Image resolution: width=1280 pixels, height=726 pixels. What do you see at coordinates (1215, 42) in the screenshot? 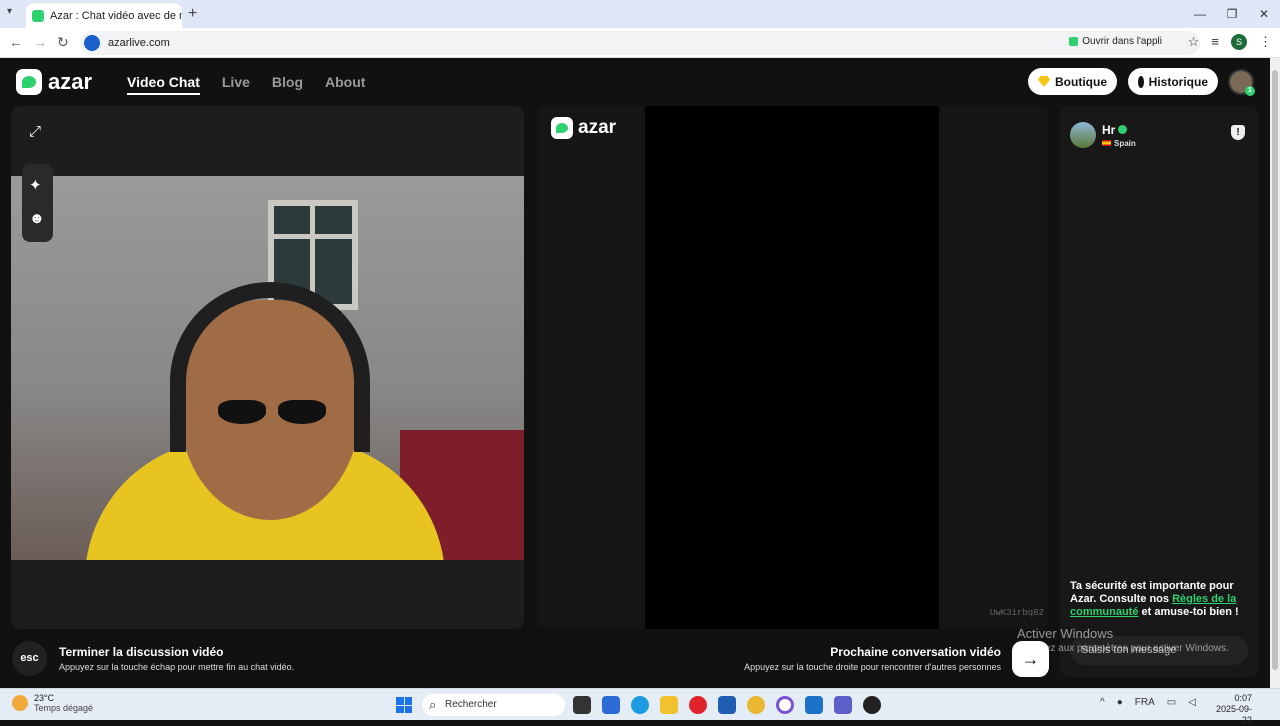
I see `media-controls-icon: ≡` at bounding box center [1215, 42].